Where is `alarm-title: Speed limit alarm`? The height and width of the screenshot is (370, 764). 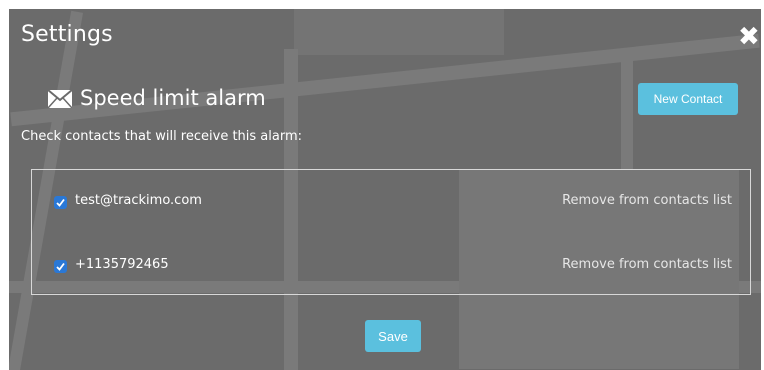
alarm-title: Speed limit alarm is located at coordinates (173, 98).